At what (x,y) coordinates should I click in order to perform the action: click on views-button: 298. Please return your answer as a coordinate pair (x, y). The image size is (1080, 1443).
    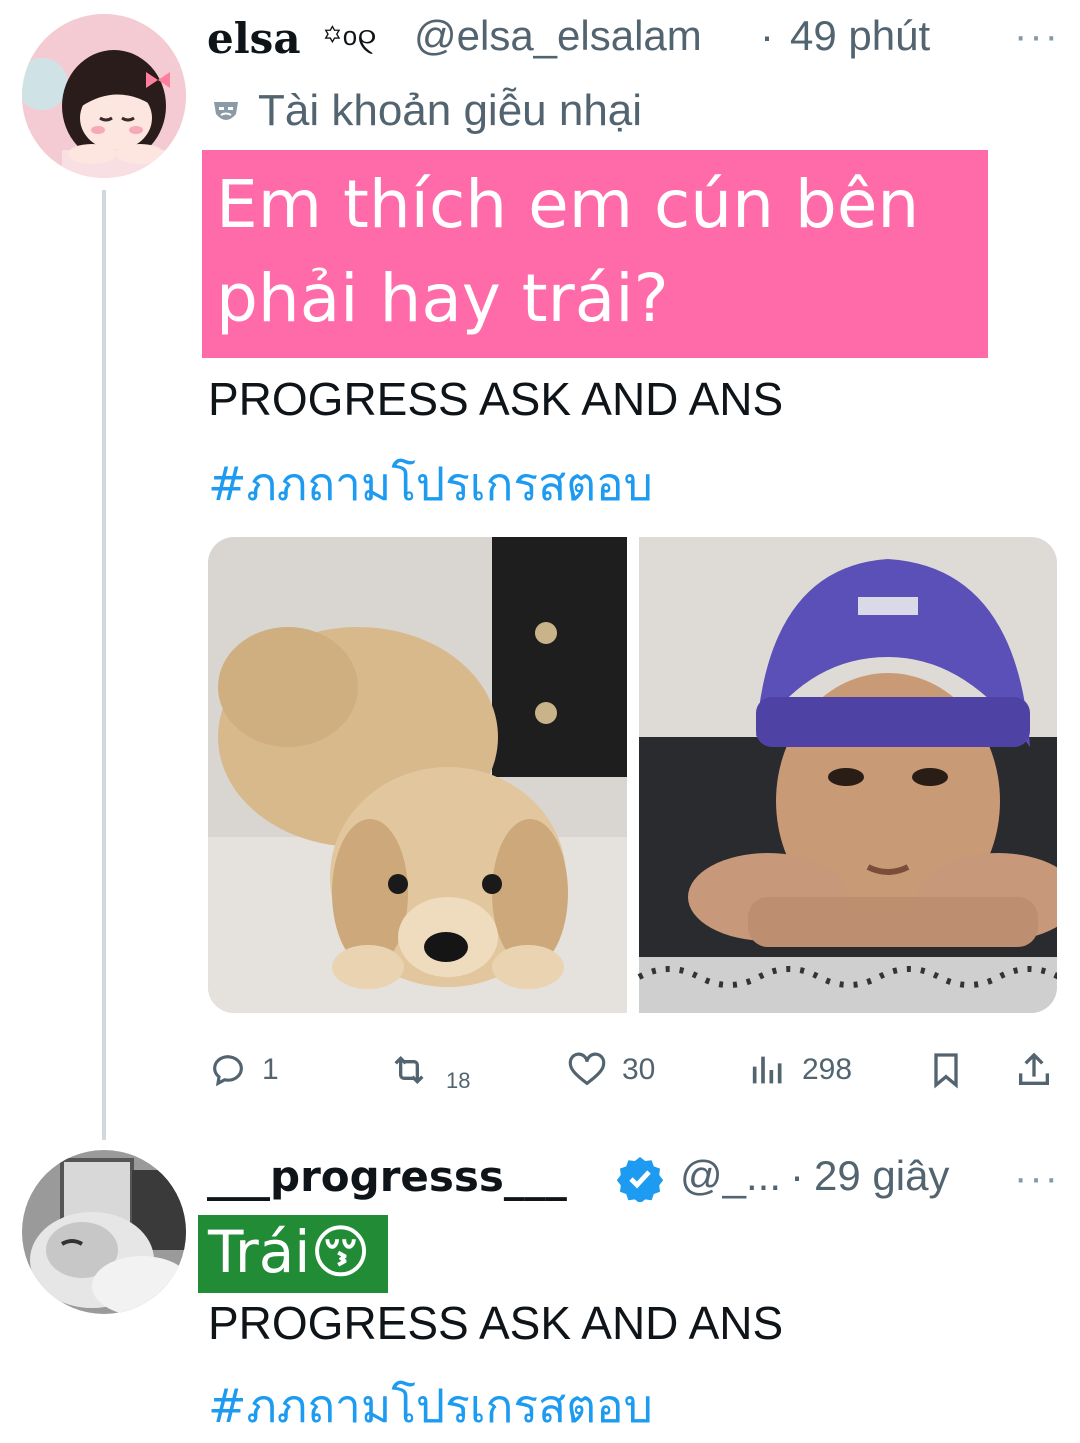
    Looking at the image, I should click on (800, 1070).